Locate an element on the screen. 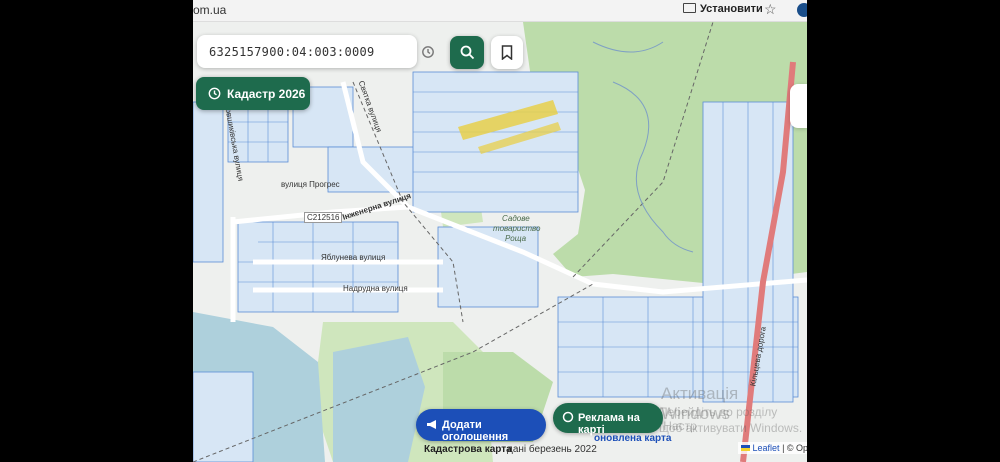 Image resolution: width=1000 pixels, height=462 pixels. search-field: 6325157900:04:003:0009 is located at coordinates (315, 51).